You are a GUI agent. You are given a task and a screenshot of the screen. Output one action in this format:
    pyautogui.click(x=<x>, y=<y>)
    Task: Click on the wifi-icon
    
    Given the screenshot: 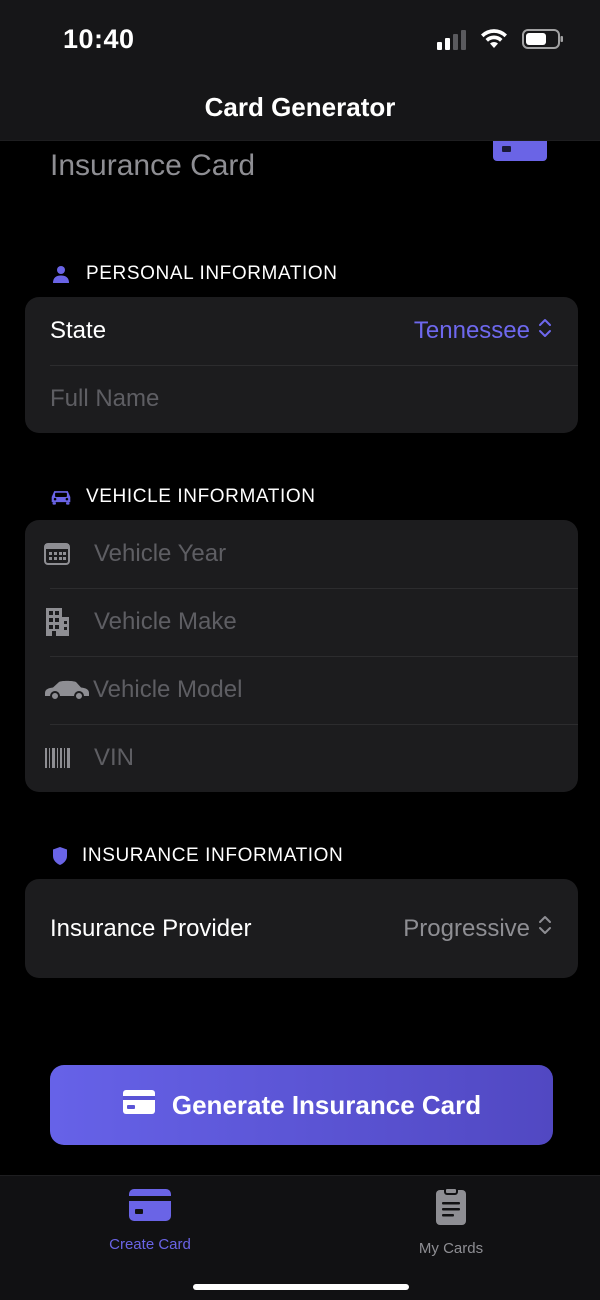 What is the action you would take?
    pyautogui.click(x=494, y=39)
    